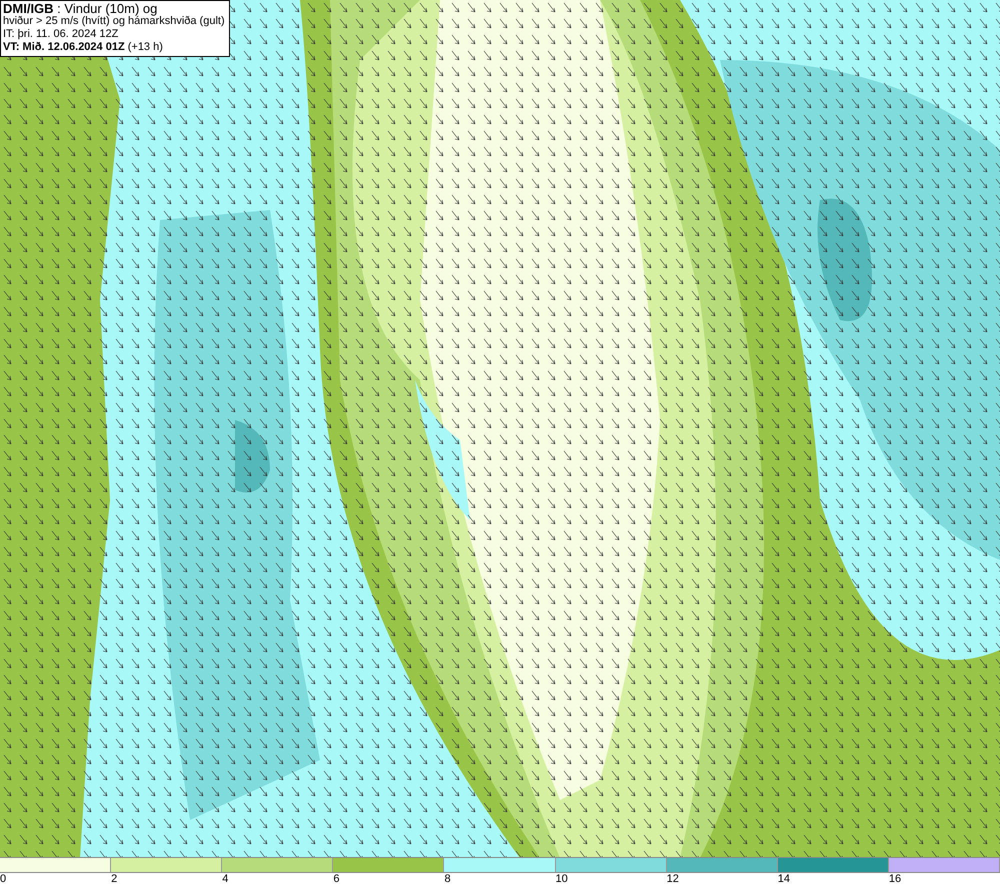 The height and width of the screenshot is (887, 1000). Describe the element at coordinates (80, 8) in the screenshot. I see `title-line: DMI/IGB : Vindur (10m) og` at that location.